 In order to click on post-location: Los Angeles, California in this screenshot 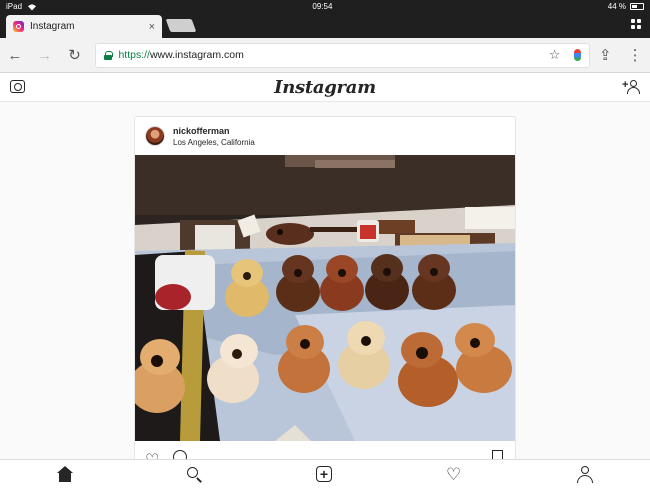, I will do `click(214, 142)`.